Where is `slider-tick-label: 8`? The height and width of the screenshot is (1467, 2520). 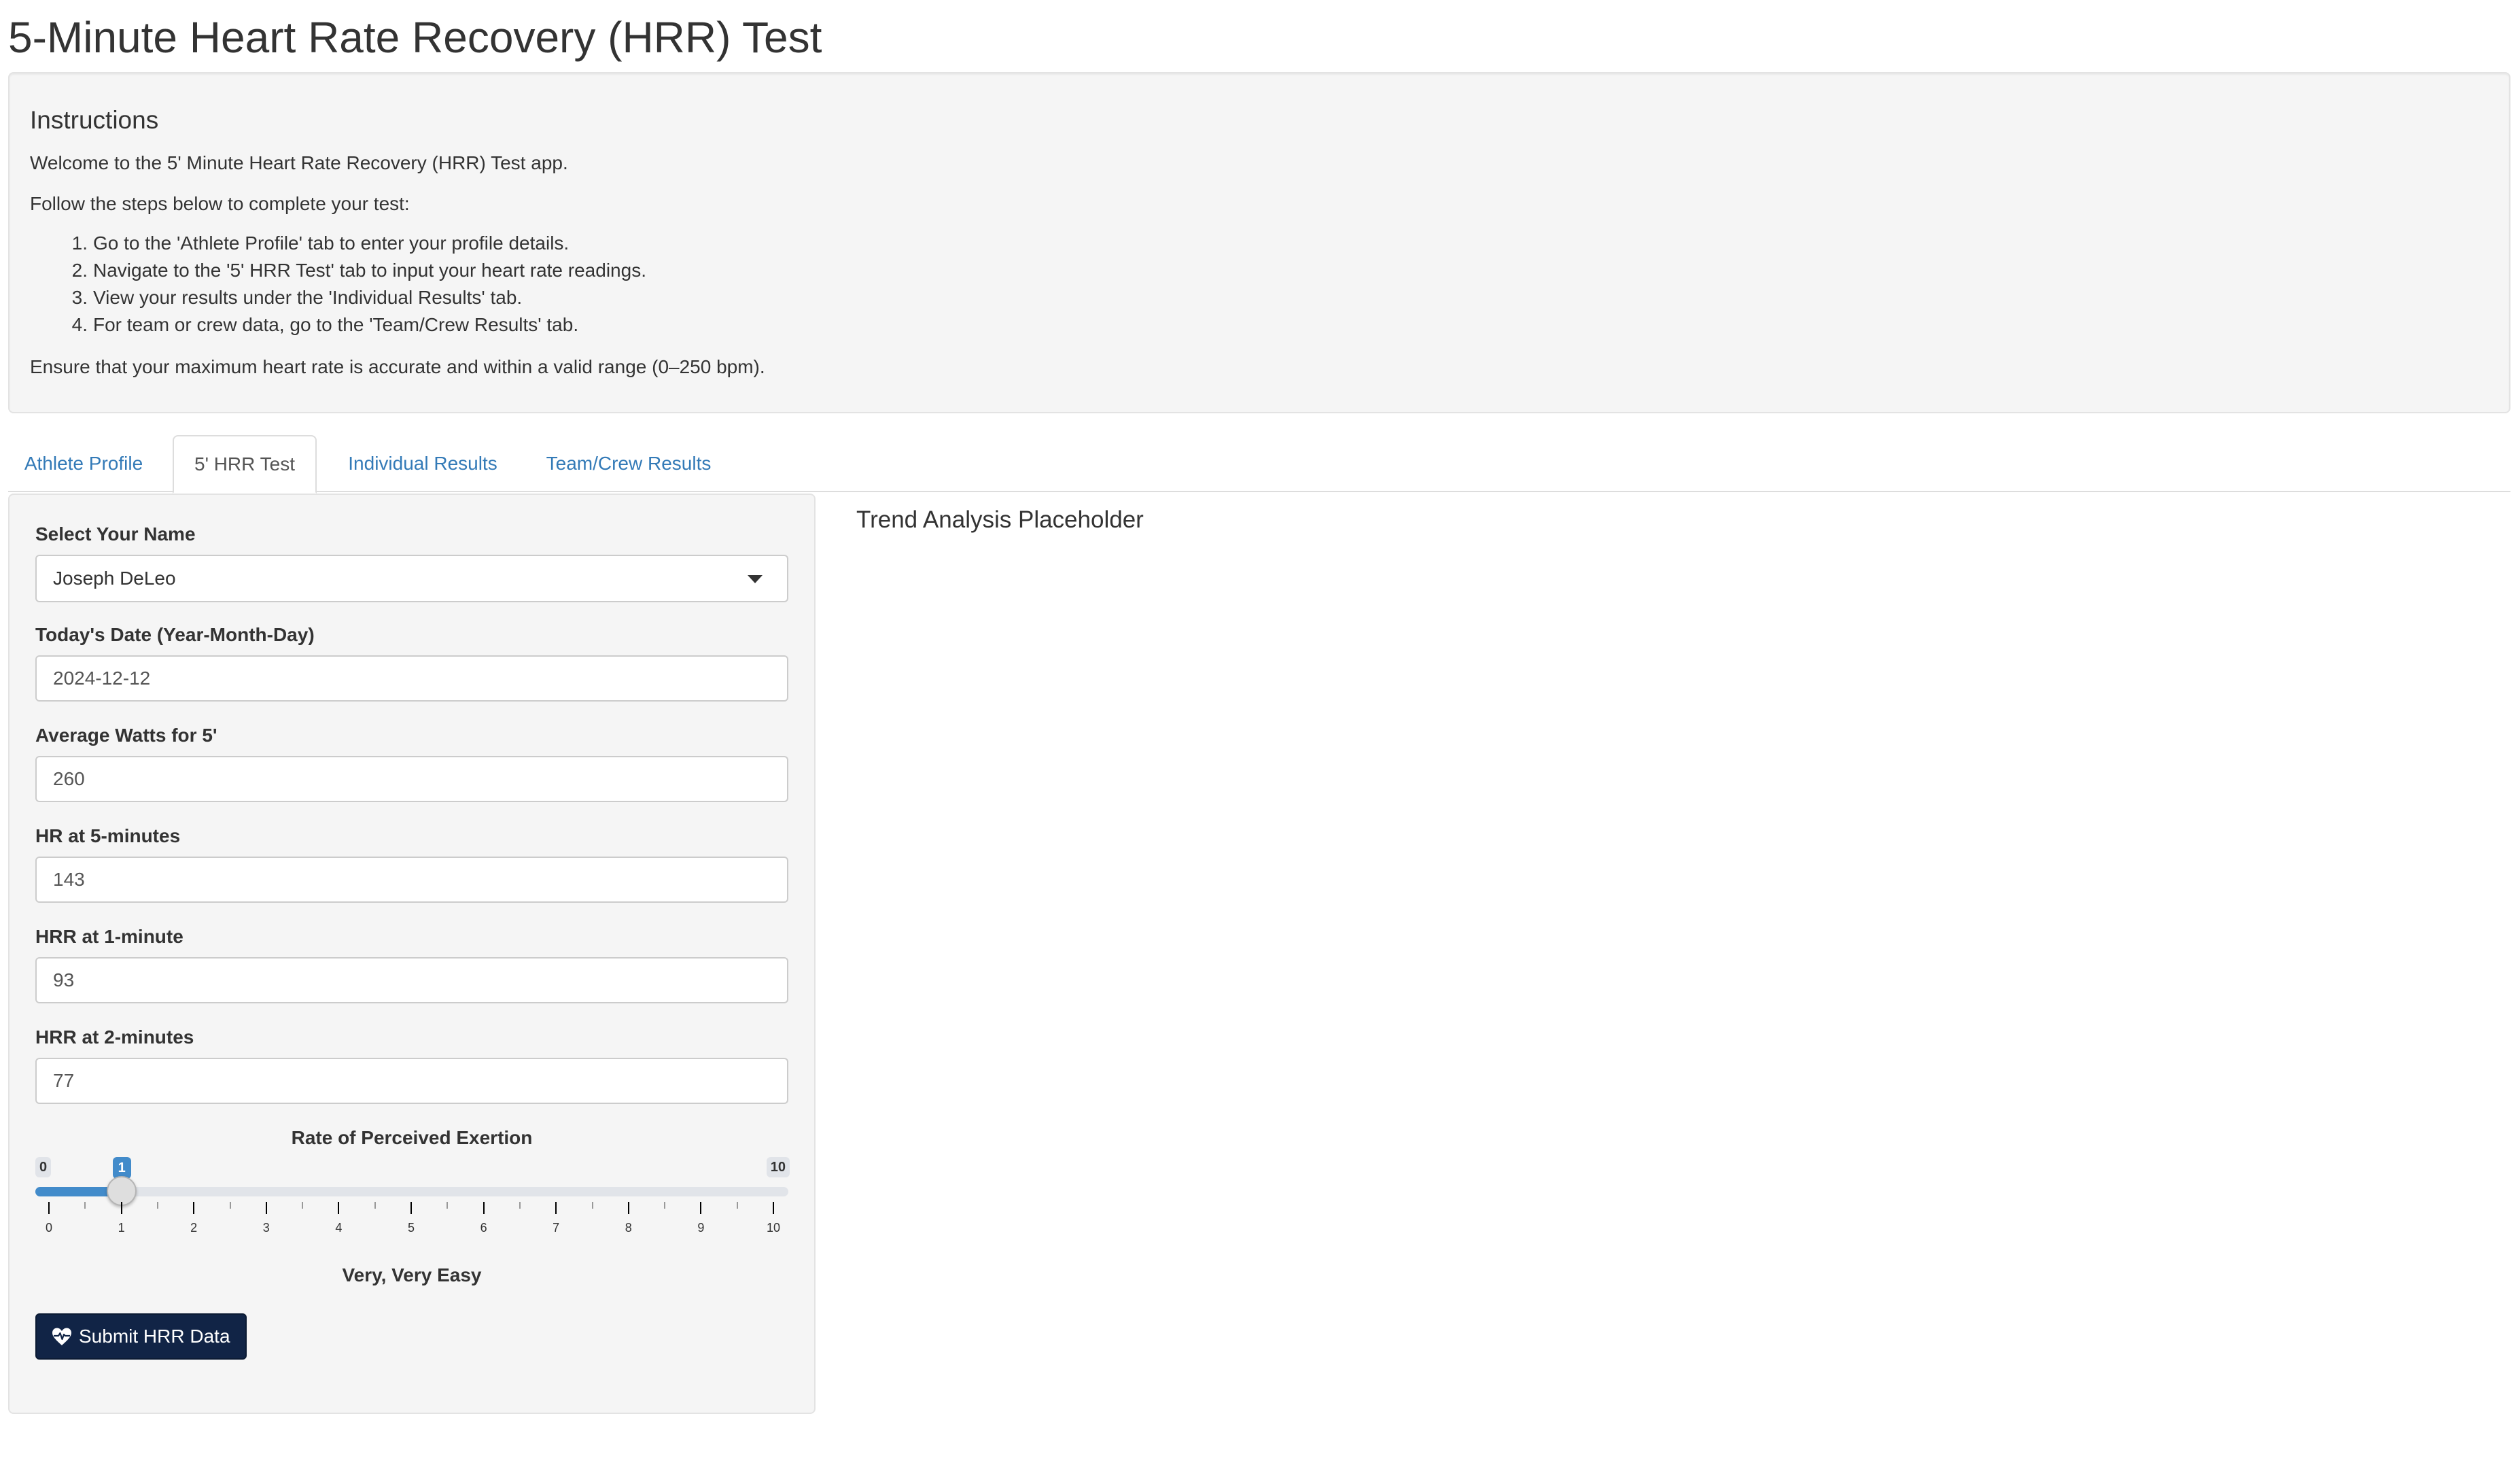 slider-tick-label: 8 is located at coordinates (629, 1228).